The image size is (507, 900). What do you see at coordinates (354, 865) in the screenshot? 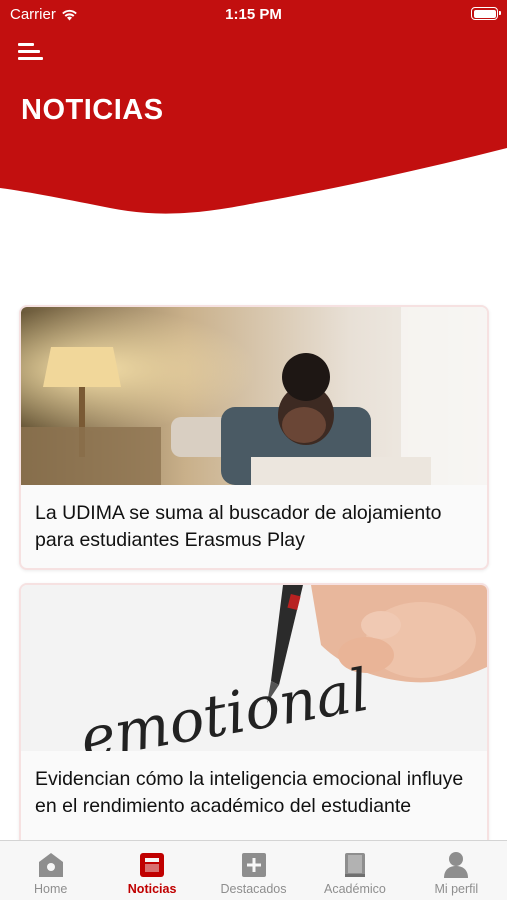
I see `book-icon` at bounding box center [354, 865].